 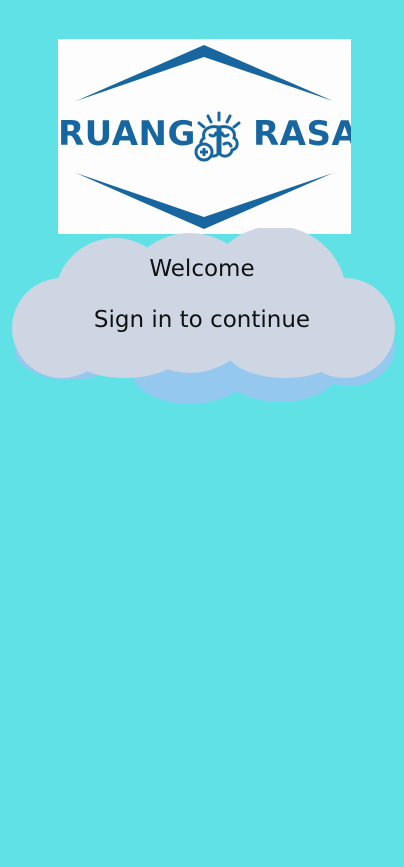 I want to click on sign-in-subtitle: Sign in to continue, so click(x=202, y=320).